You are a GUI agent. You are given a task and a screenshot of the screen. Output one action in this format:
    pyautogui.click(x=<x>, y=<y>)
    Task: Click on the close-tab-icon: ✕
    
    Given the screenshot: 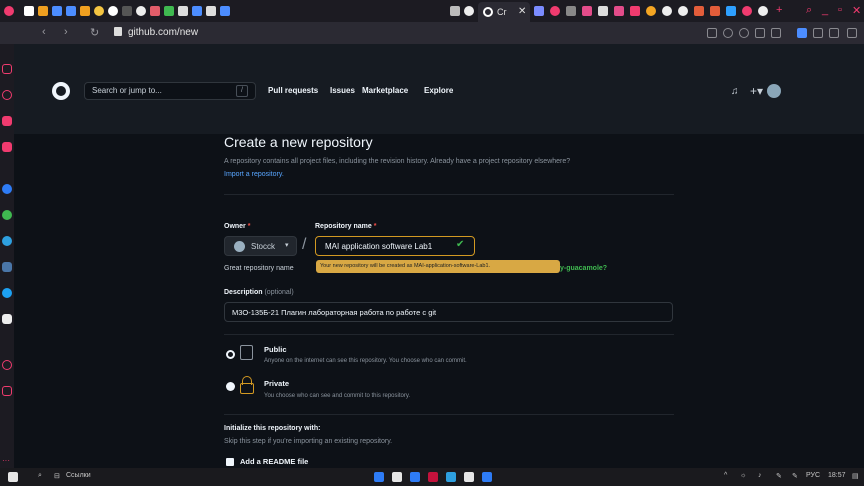 What is the action you would take?
    pyautogui.click(x=522, y=11)
    